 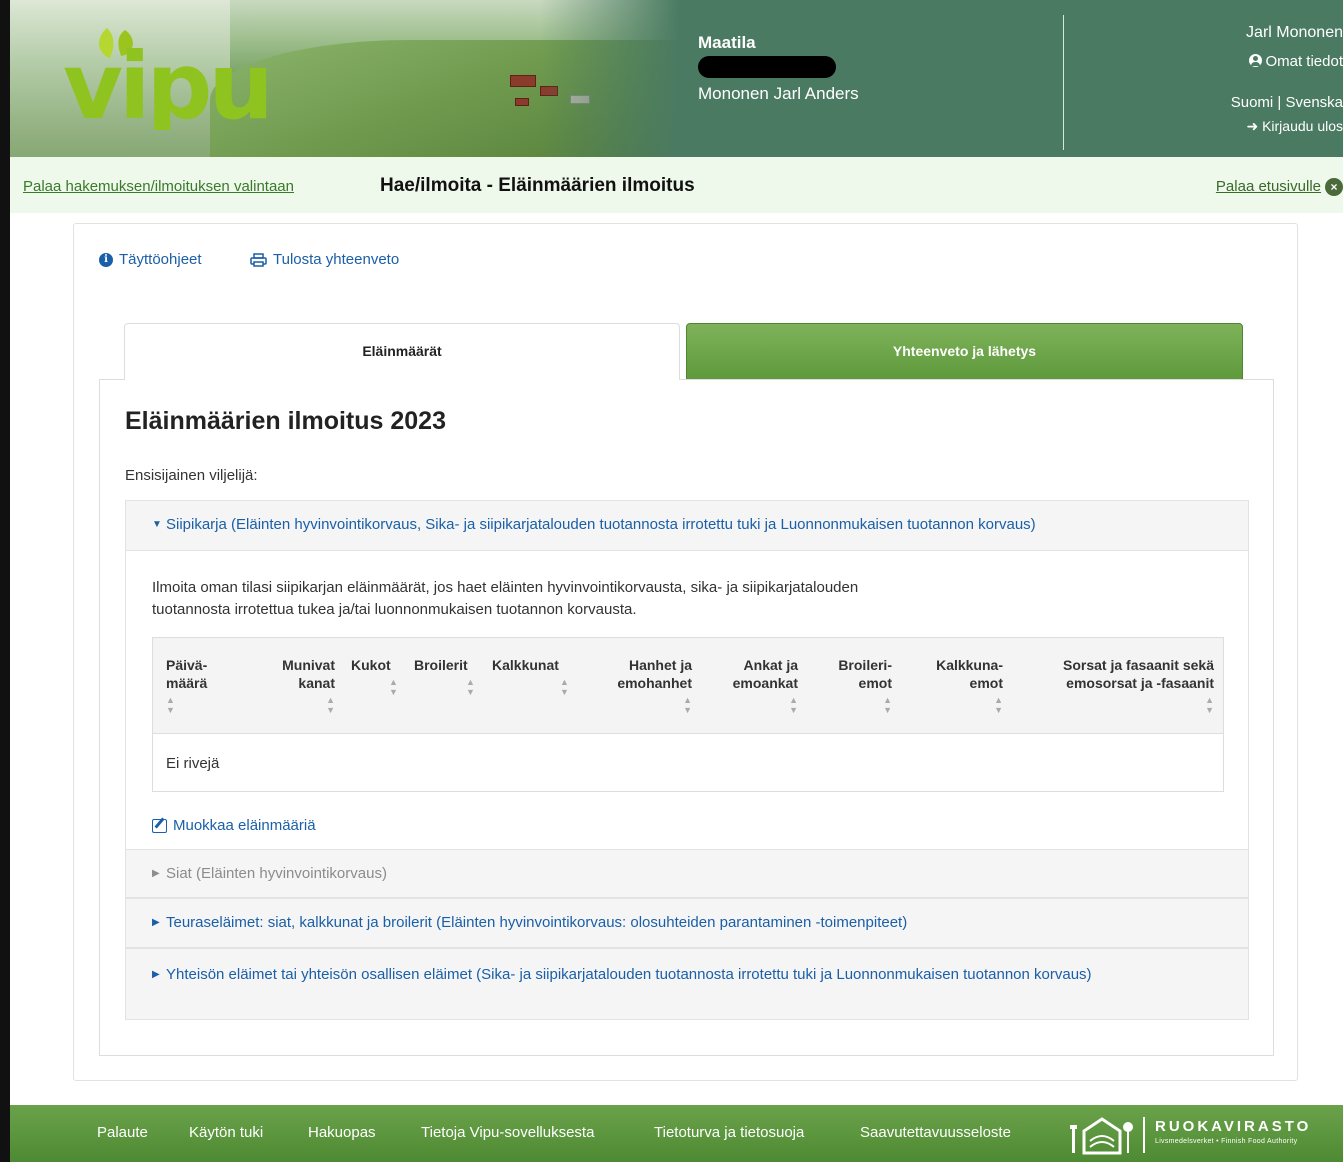 What do you see at coordinates (1304, 61) in the screenshot?
I see `own-info-label: Omat tiedot` at bounding box center [1304, 61].